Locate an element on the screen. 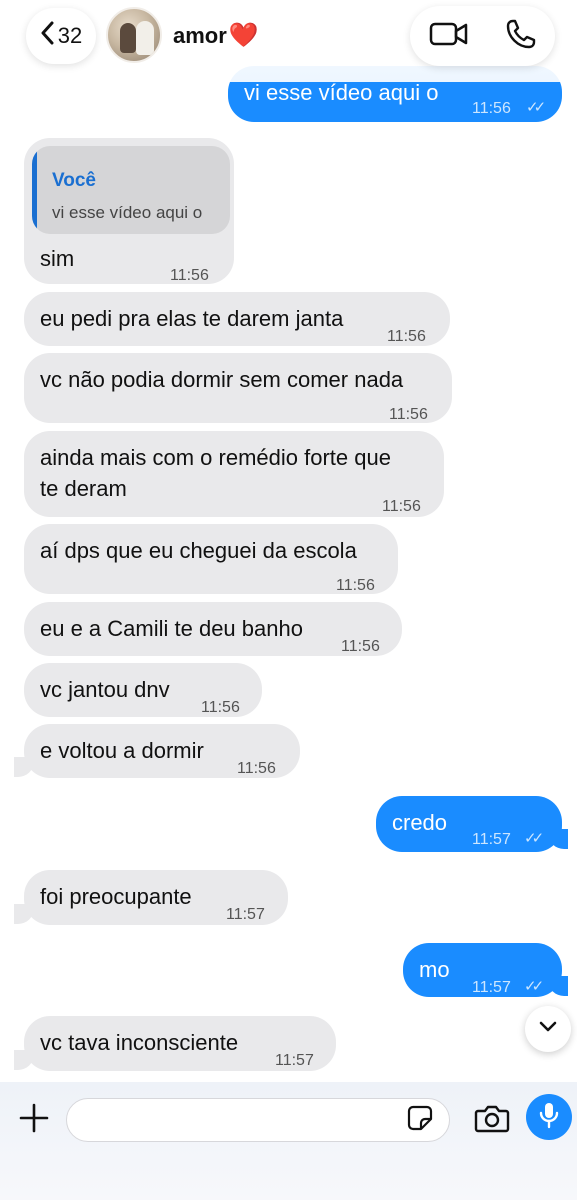  incoming-message: eu e a Camili te deu banho 11:56 is located at coordinates (213, 629).